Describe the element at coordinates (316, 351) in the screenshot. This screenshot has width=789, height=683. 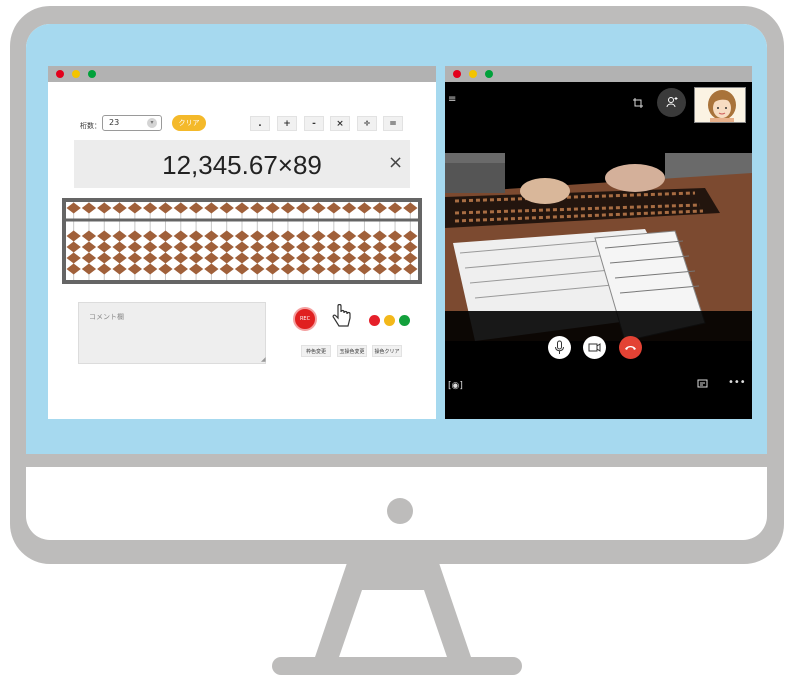
I see `frame-color-button: 枠色変更` at that location.